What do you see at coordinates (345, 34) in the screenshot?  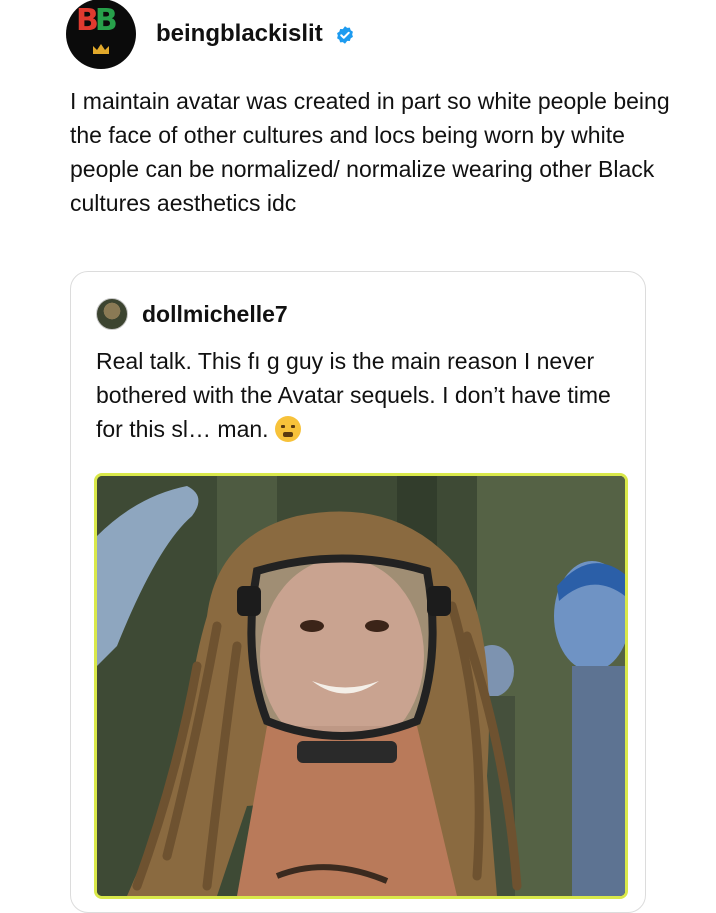 I see `verified-badge-icon` at bounding box center [345, 34].